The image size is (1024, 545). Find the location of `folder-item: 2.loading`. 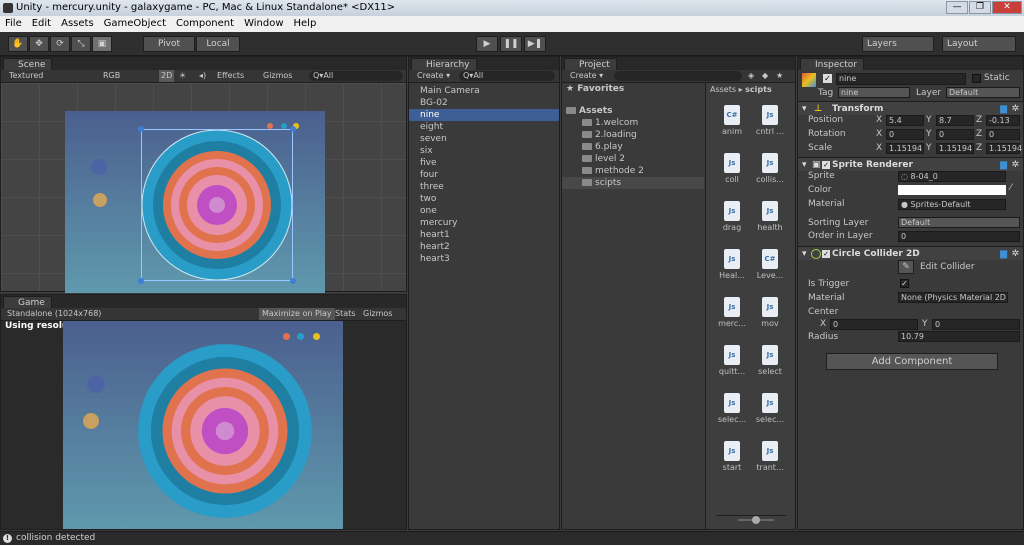

folder-item: 2.loading is located at coordinates (633, 135).